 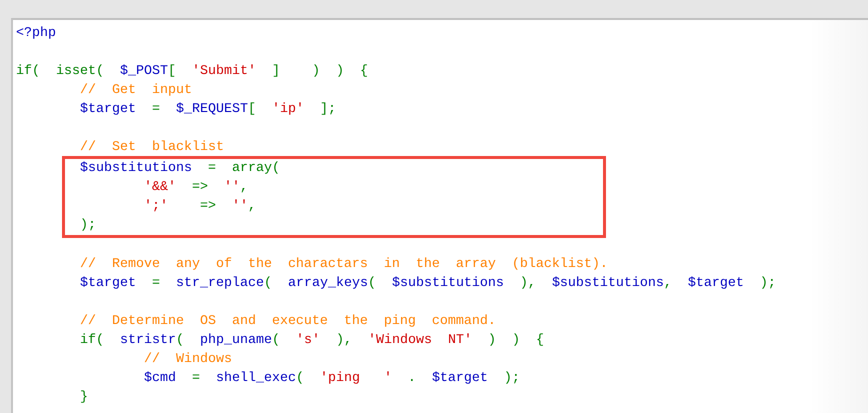 I want to click on code-line: // Windows, so click(x=187, y=360).